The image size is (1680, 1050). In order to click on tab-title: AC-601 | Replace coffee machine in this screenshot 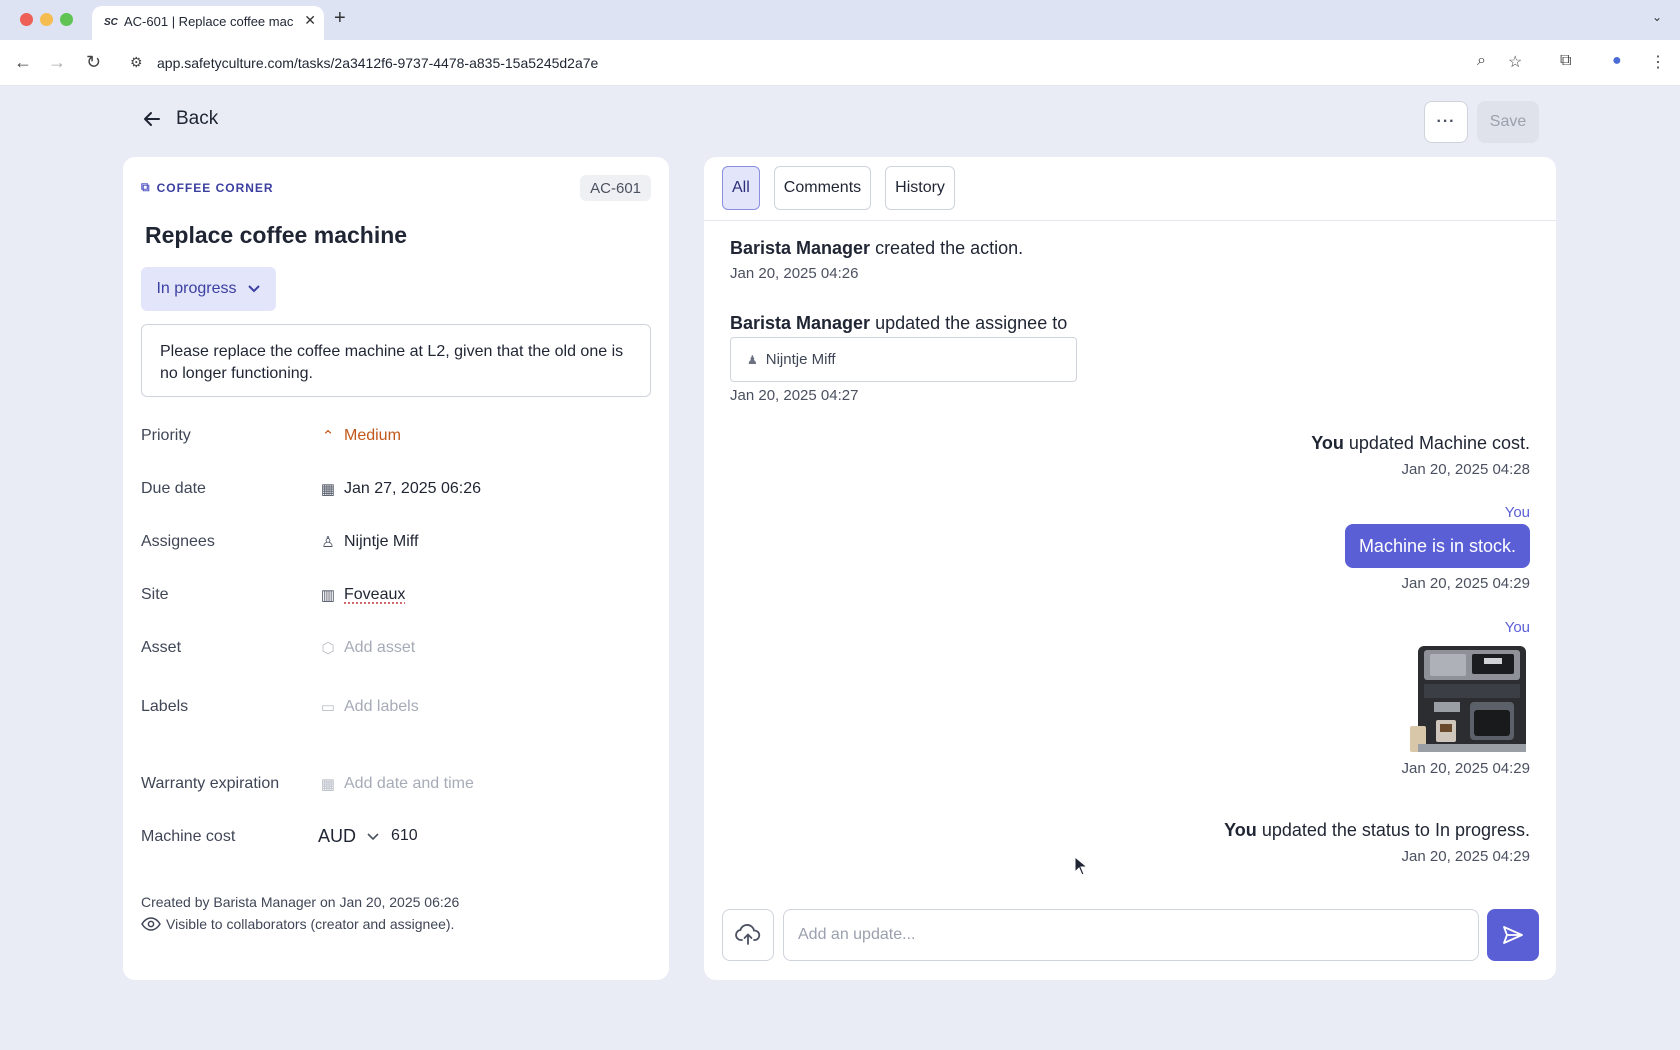, I will do `click(209, 21)`.